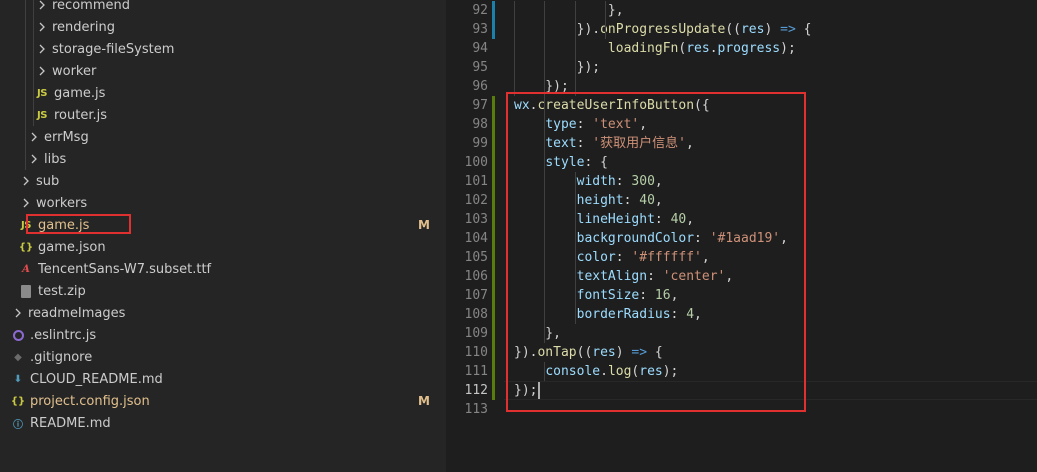  I want to click on line-number: 110, so click(476, 352).